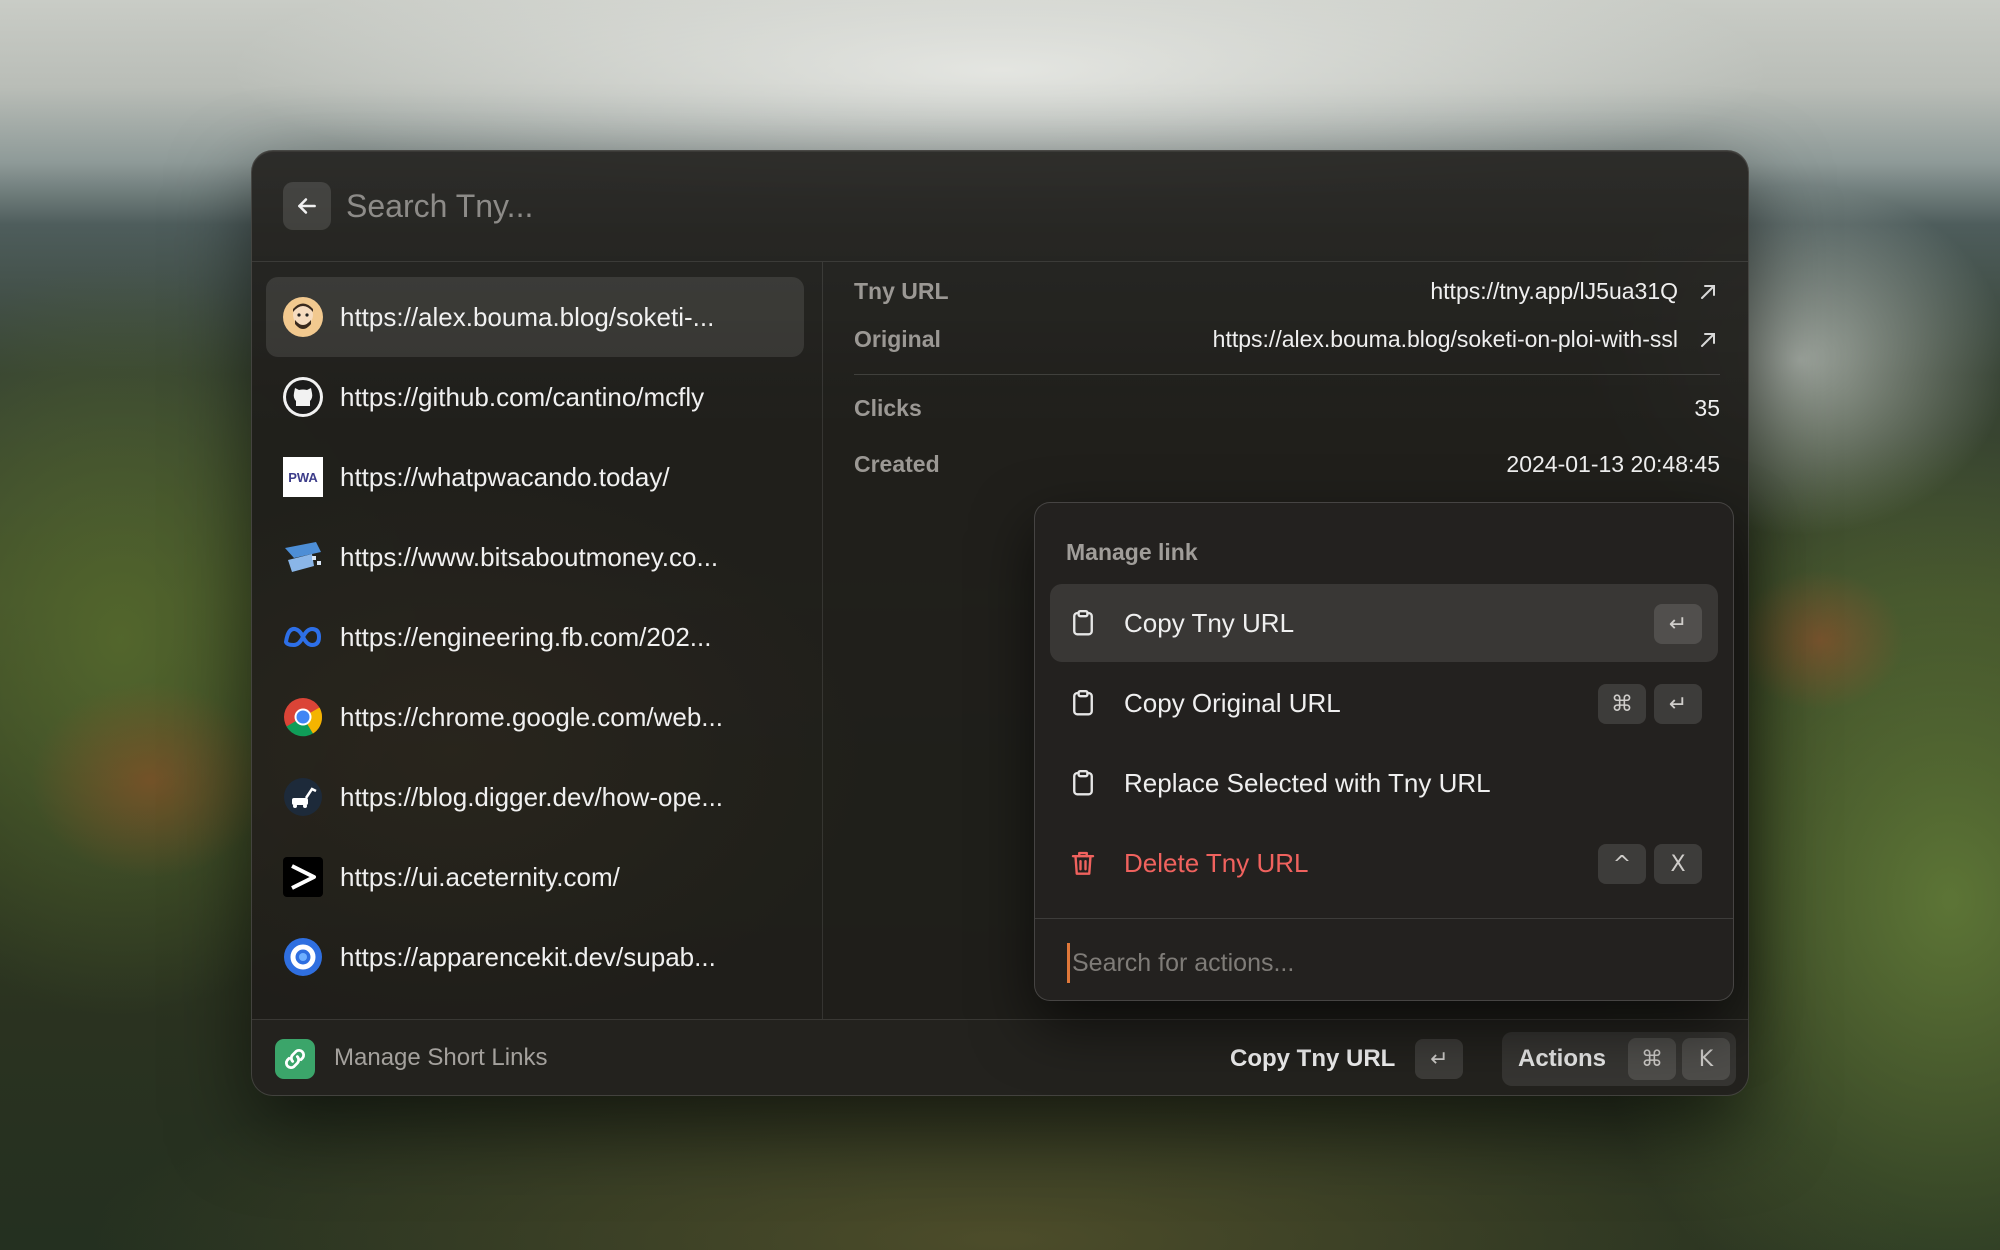 This screenshot has height=1250, width=2000. Describe the element at coordinates (1706, 1059) in the screenshot. I see `k-key: K` at that location.